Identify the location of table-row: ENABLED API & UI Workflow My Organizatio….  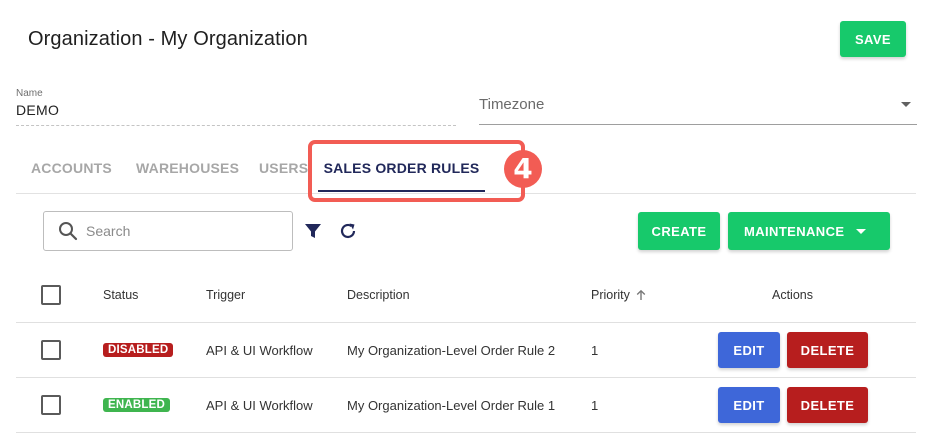
(466, 405).